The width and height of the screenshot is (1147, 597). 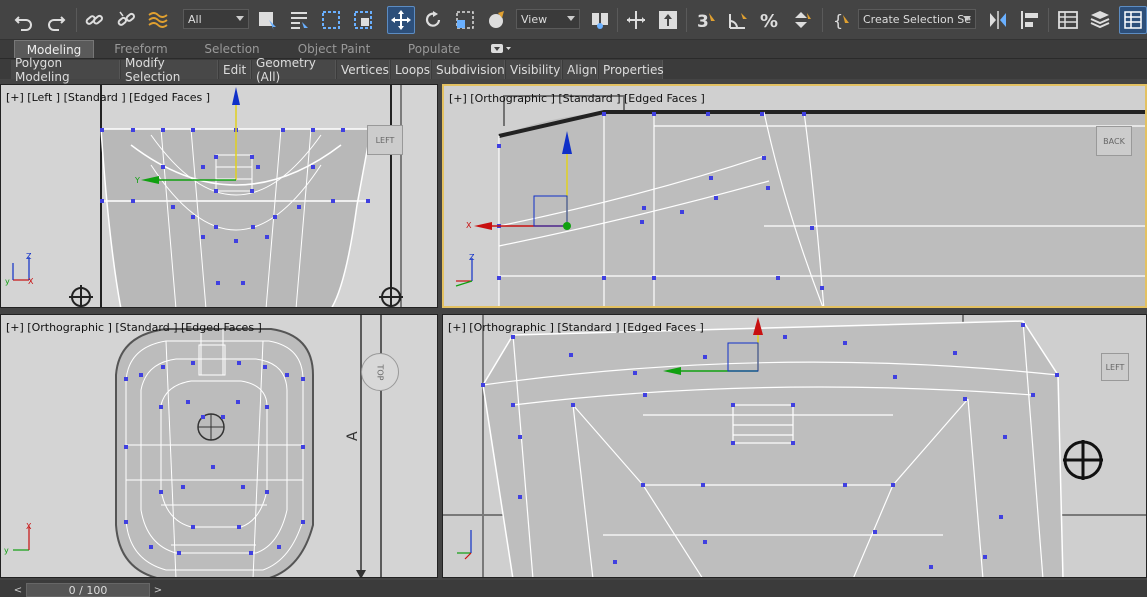 I want to click on panel-subdivision-label: Subdivision, so click(x=470, y=69).